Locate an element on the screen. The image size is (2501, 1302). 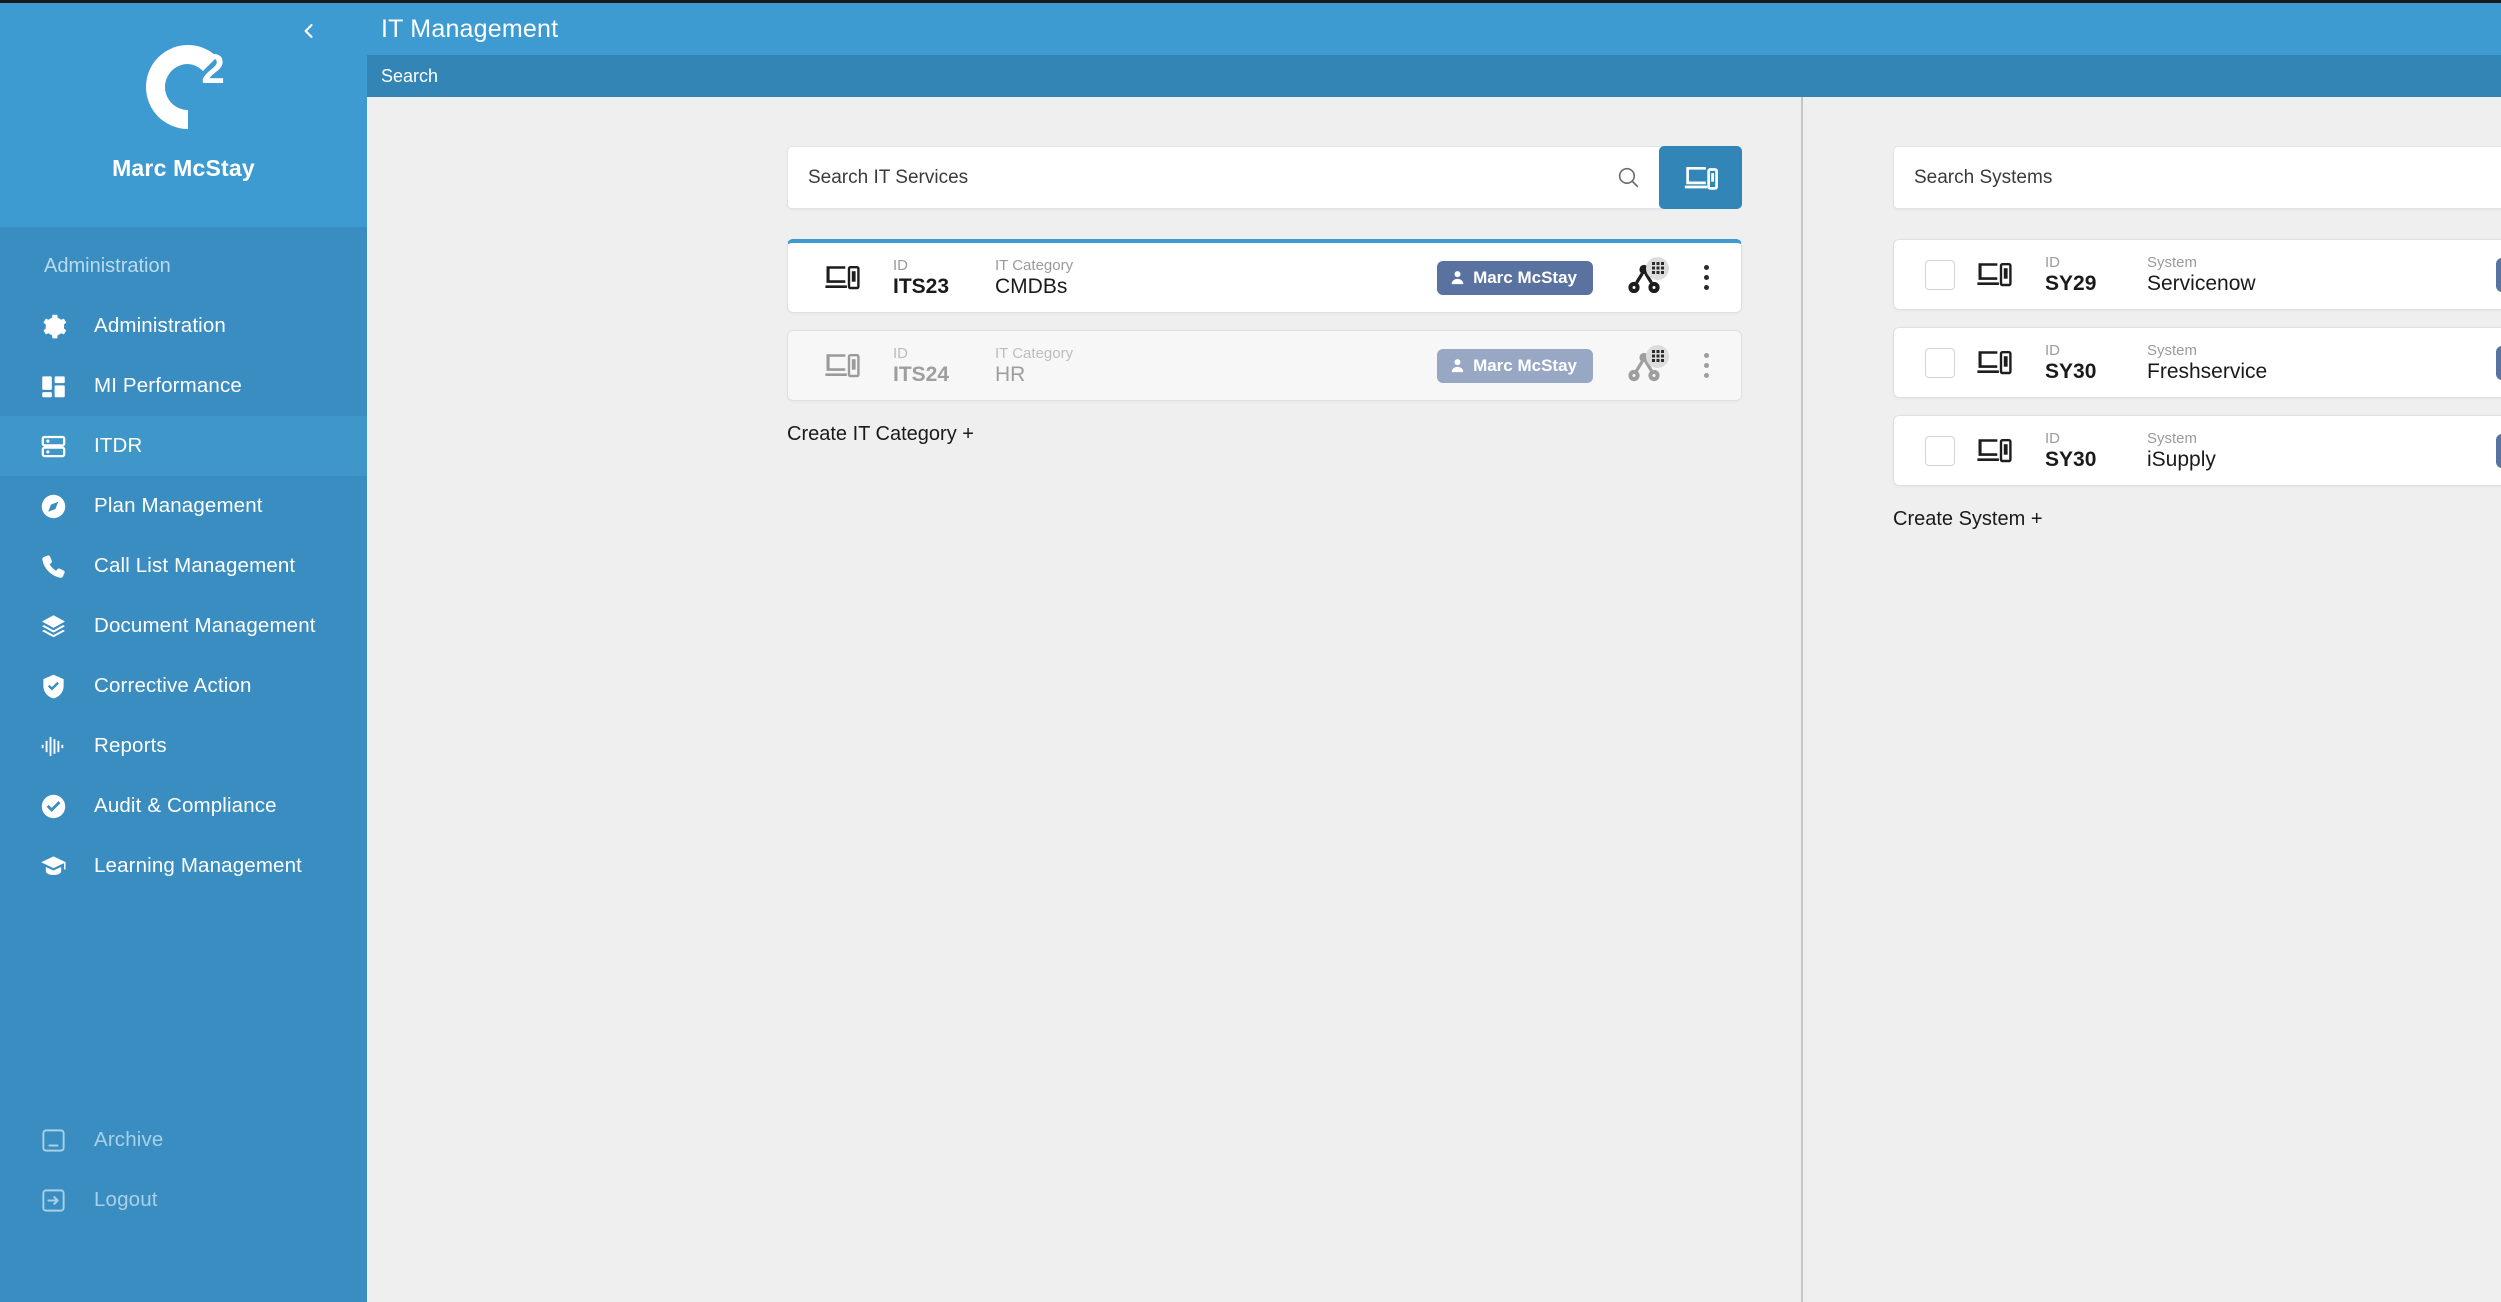
card-field-system: System Servicenow is located at coordinates (2201, 275).